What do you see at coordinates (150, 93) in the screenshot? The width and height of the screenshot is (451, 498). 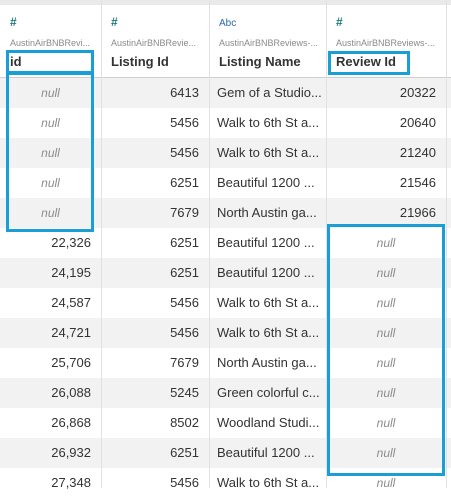 I see `cell-listing-id: 6413` at bounding box center [150, 93].